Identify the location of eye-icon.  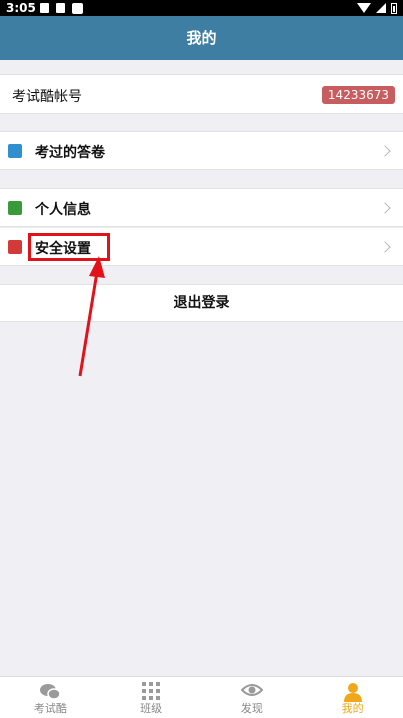
(251, 690).